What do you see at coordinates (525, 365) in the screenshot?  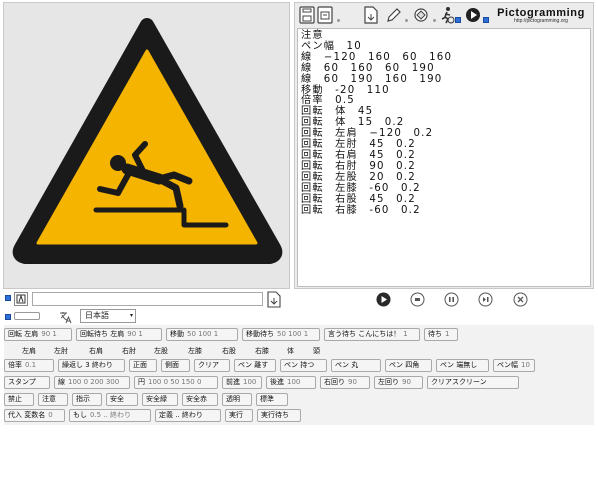 I see `command-arg: 10` at bounding box center [525, 365].